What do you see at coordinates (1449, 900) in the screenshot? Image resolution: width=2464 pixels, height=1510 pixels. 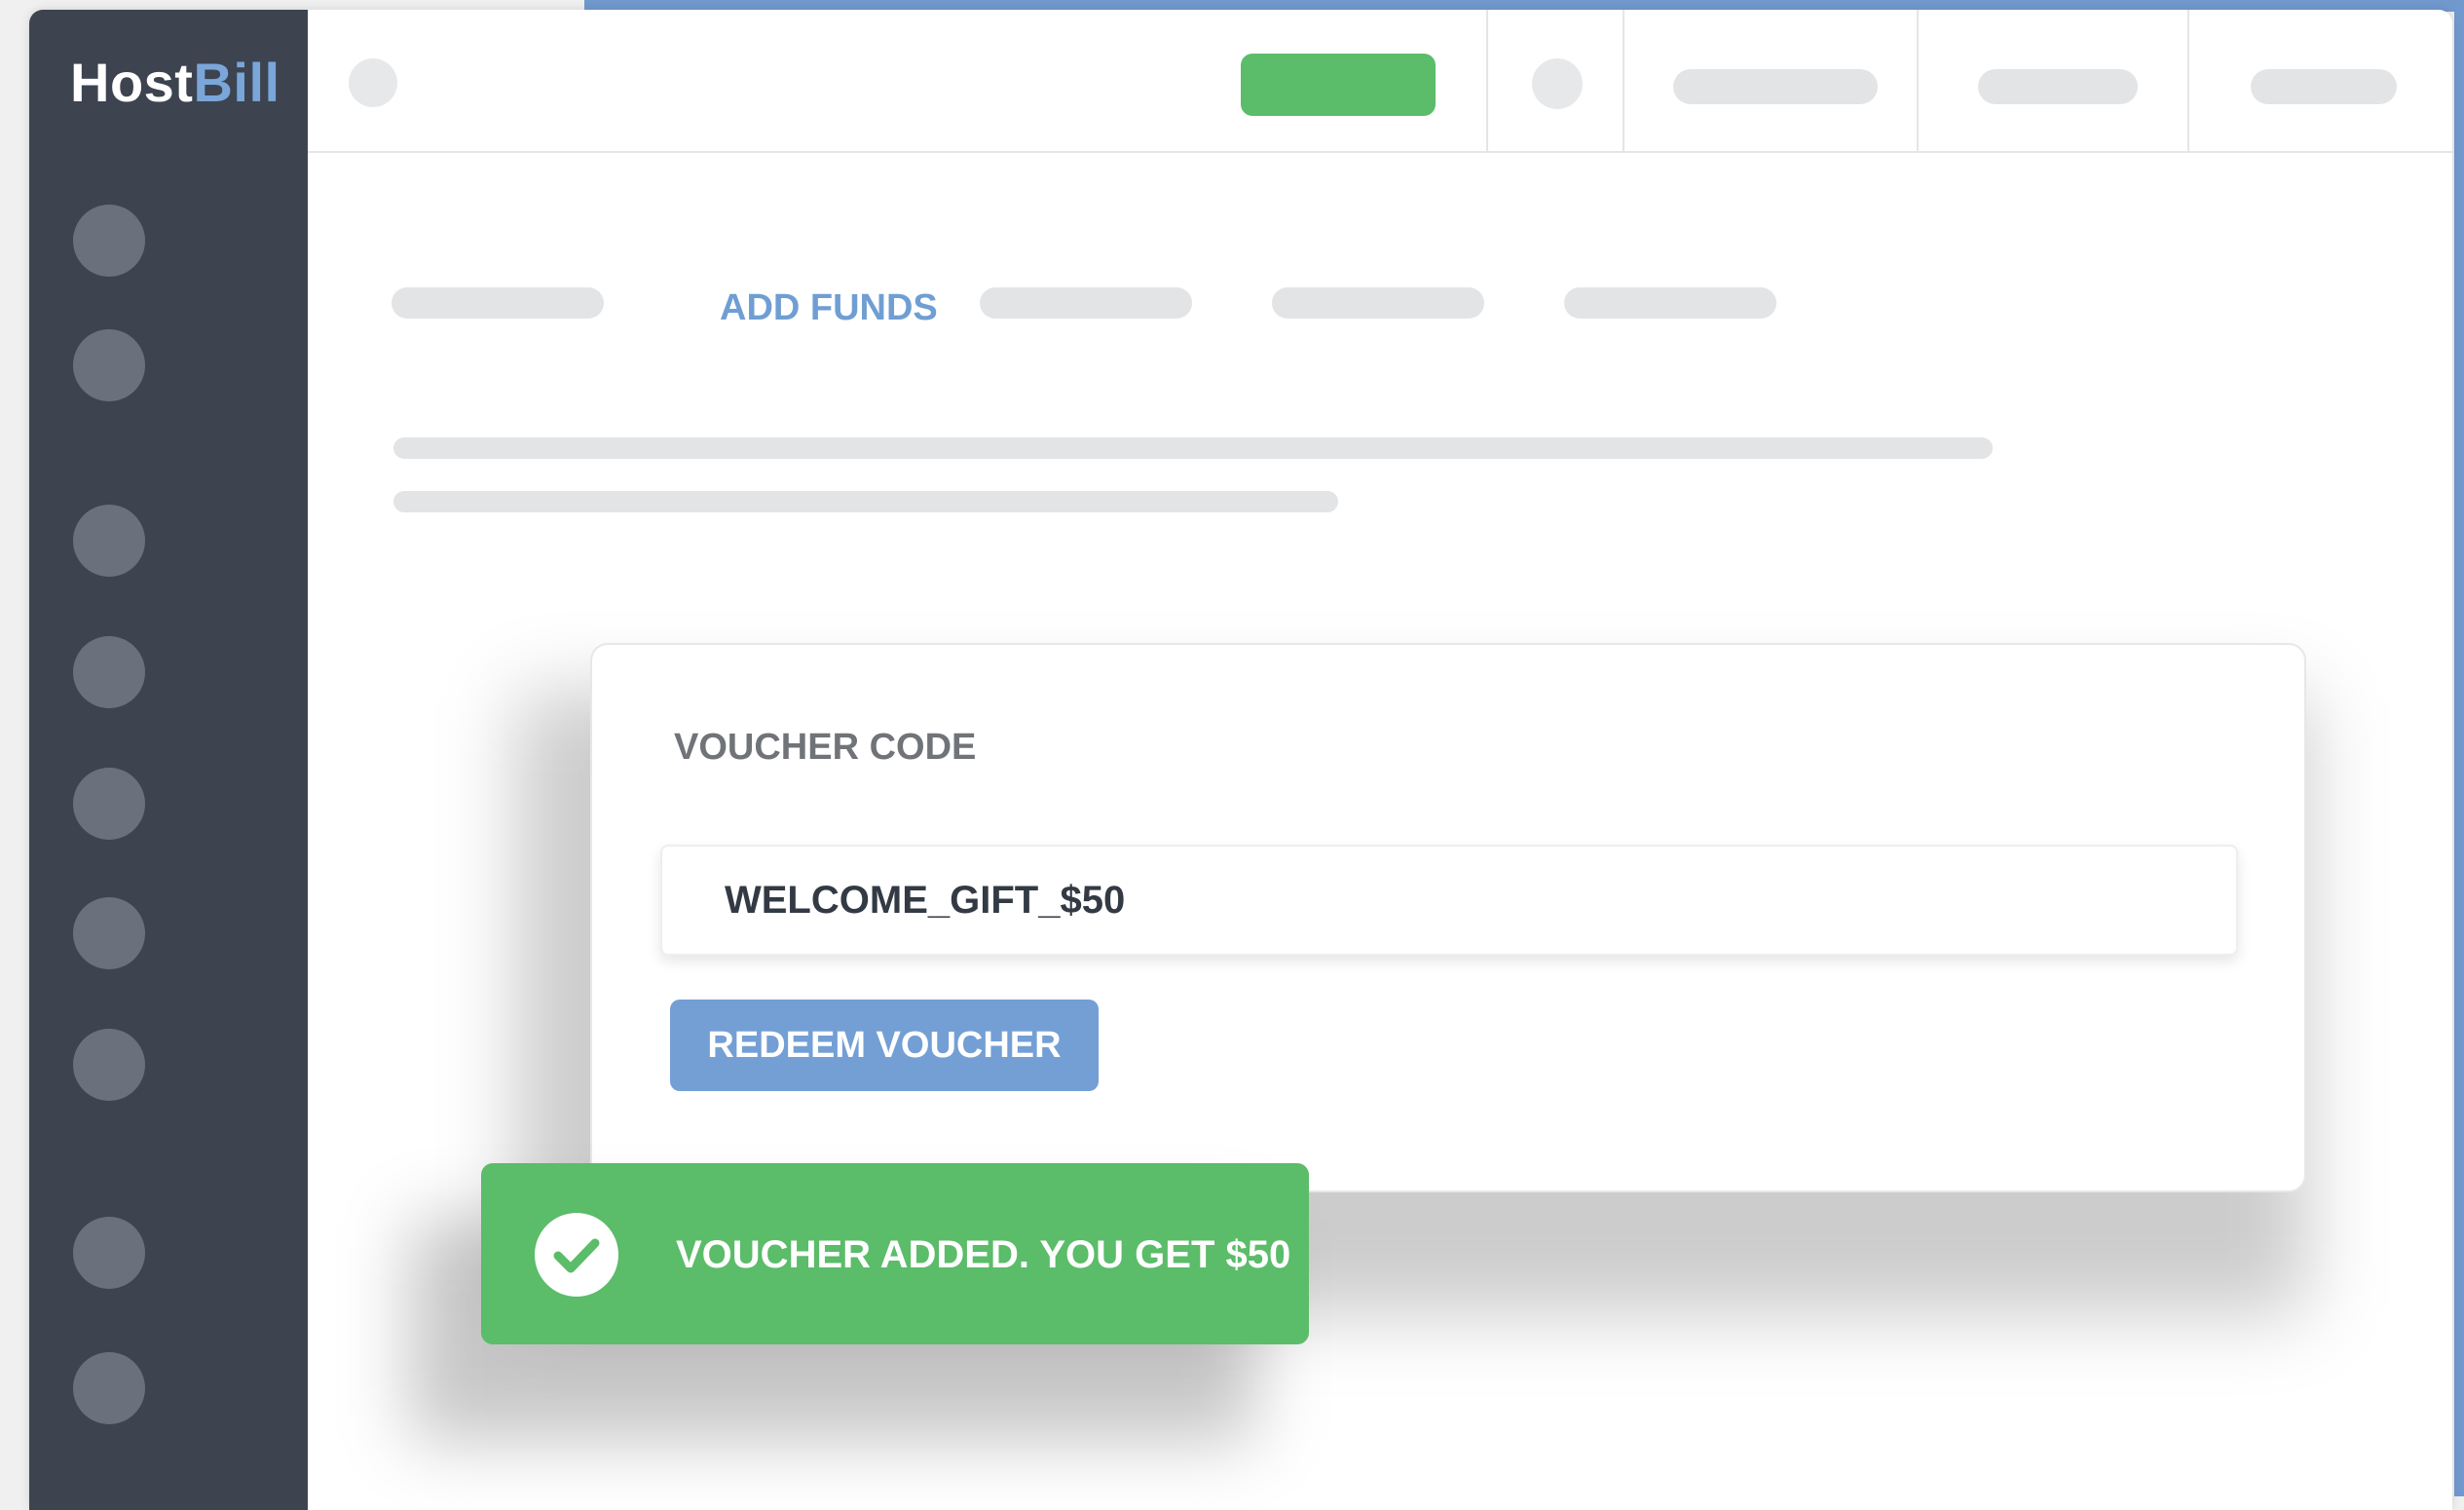 I see `voucher-code-input` at bounding box center [1449, 900].